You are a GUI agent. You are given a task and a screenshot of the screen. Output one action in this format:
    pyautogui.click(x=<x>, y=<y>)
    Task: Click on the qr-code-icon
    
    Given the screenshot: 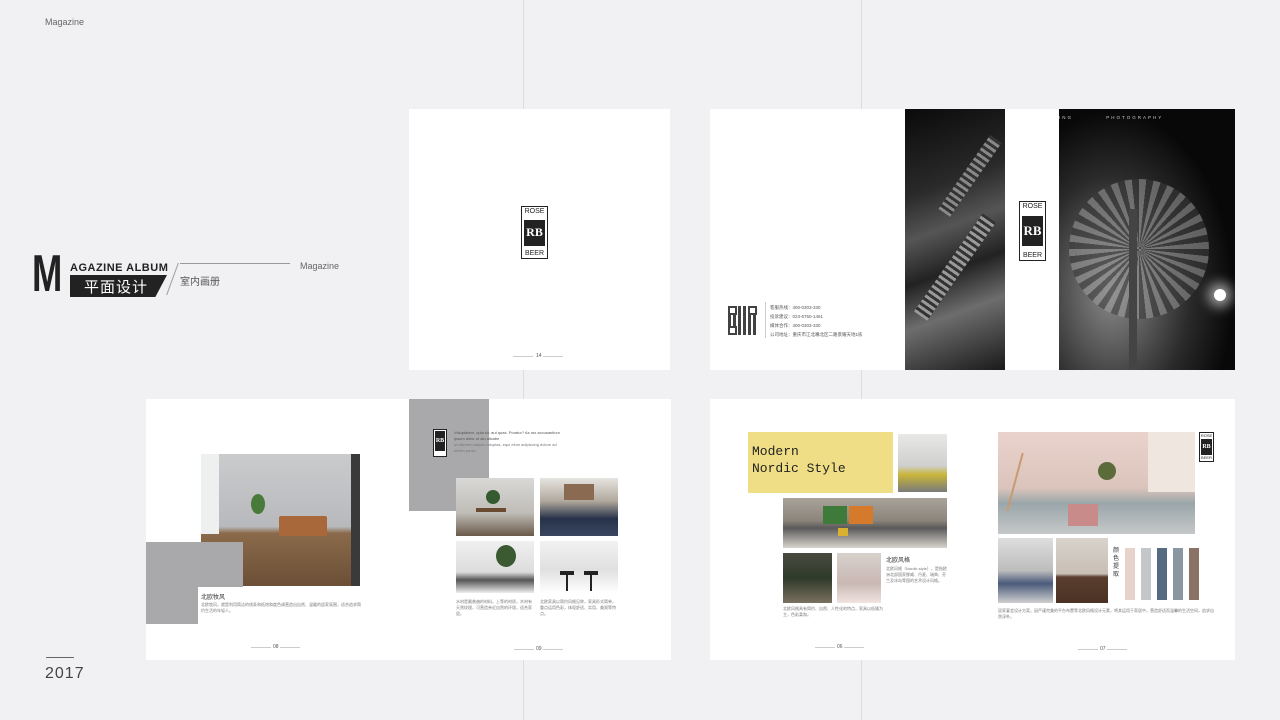 What is the action you would take?
    pyautogui.click(x=742, y=320)
    